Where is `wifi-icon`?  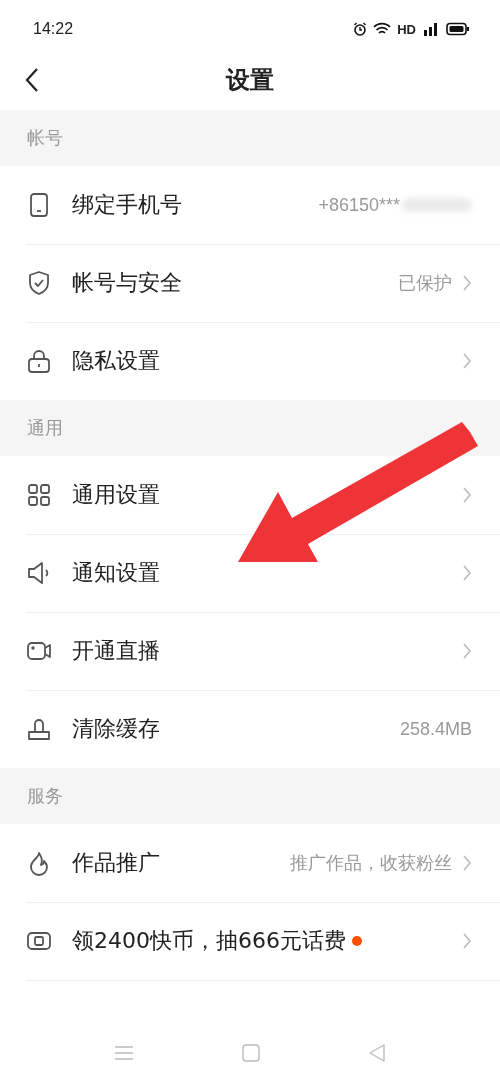 wifi-icon is located at coordinates (382, 29).